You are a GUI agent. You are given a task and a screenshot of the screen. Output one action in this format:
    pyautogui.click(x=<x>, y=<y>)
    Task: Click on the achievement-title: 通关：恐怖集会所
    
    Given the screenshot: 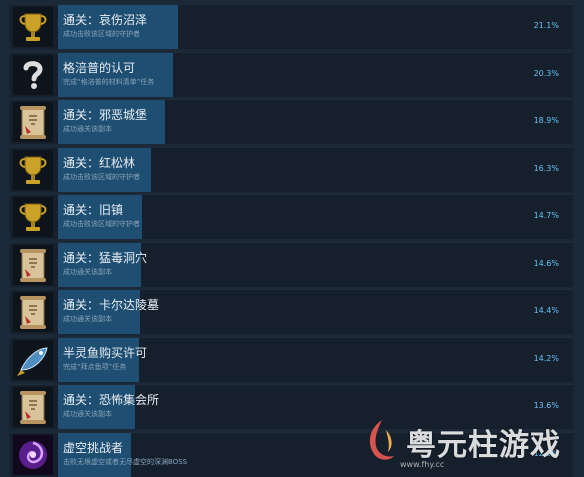 What is the action you would take?
    pyautogui.click(x=111, y=400)
    